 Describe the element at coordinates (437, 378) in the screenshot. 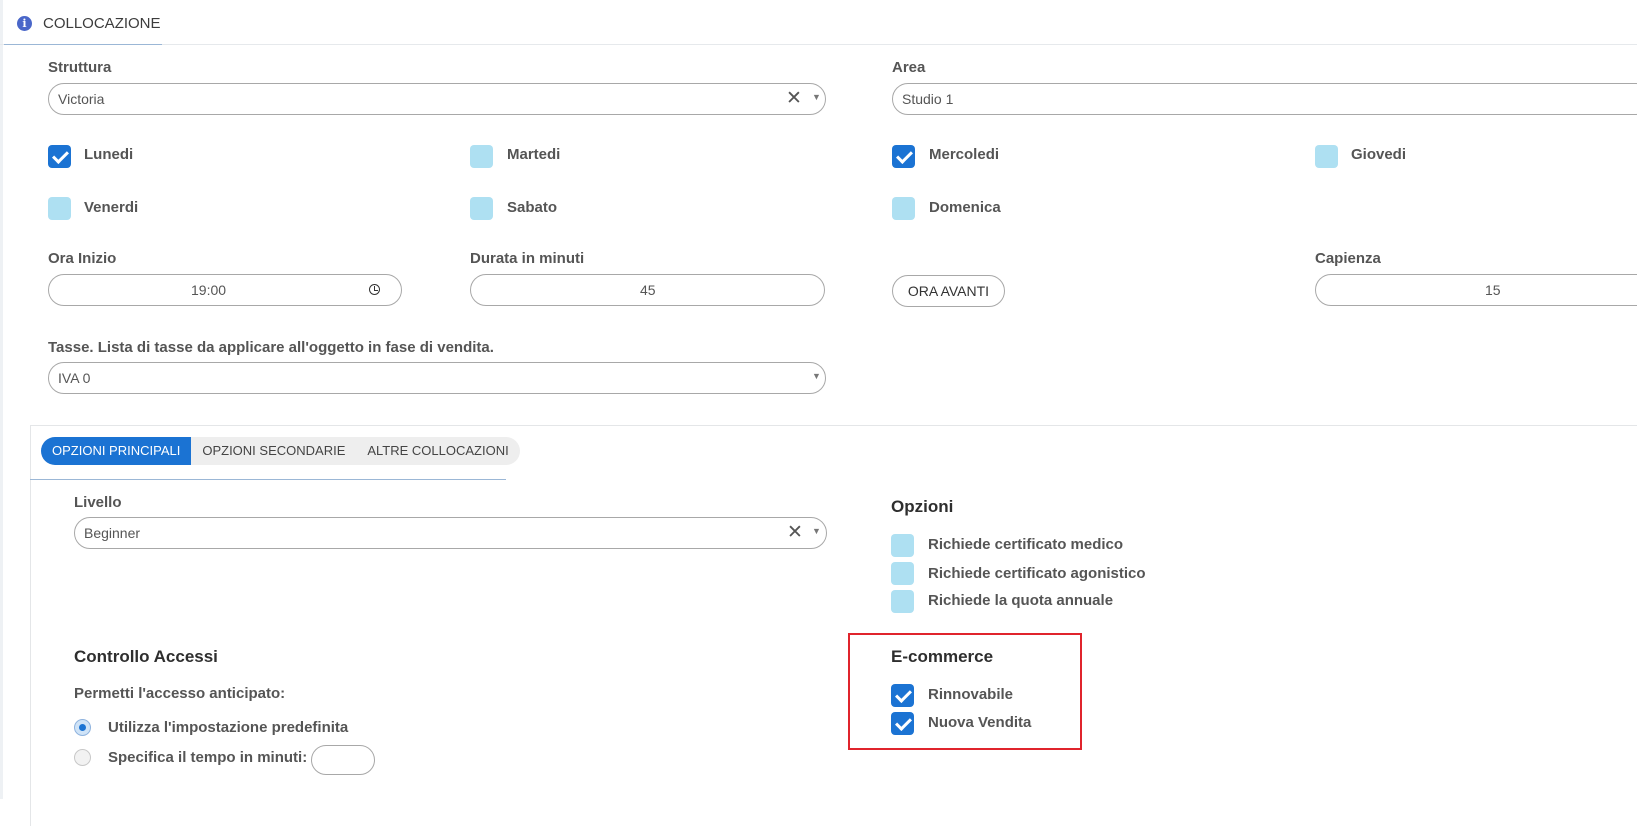

I see `tasse-select: IVA 0 ▼` at that location.